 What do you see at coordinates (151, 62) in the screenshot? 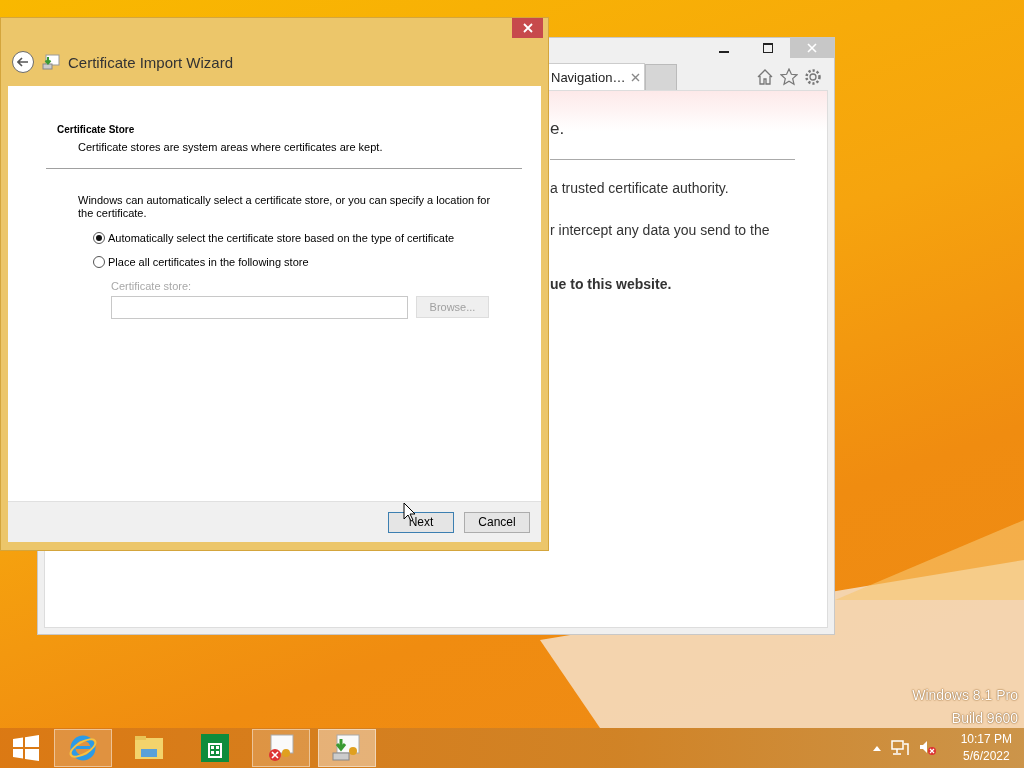
I see `window-title: Certificate Import Wizard` at bounding box center [151, 62].